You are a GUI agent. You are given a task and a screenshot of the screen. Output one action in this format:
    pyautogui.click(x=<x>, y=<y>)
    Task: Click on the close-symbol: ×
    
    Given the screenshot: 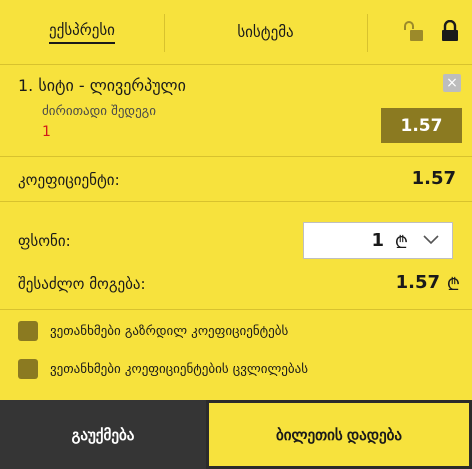 What is the action you would take?
    pyautogui.click(x=452, y=83)
    